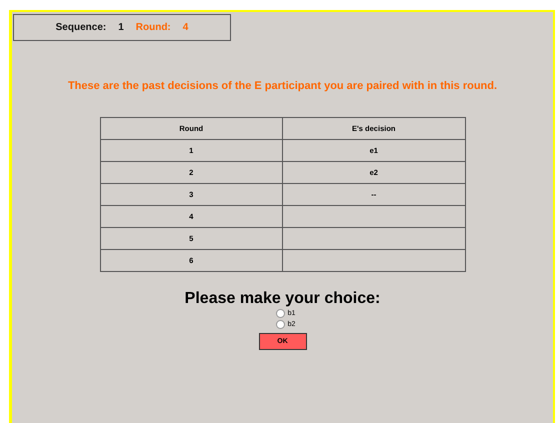 This screenshot has width=558, height=423. I want to click on round-value: 4, so click(185, 27).